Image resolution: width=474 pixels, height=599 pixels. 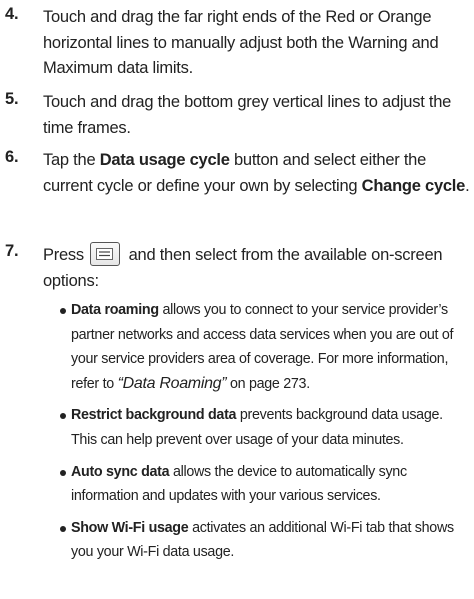 What do you see at coordinates (12, 14) in the screenshot?
I see `step-number: 4.` at bounding box center [12, 14].